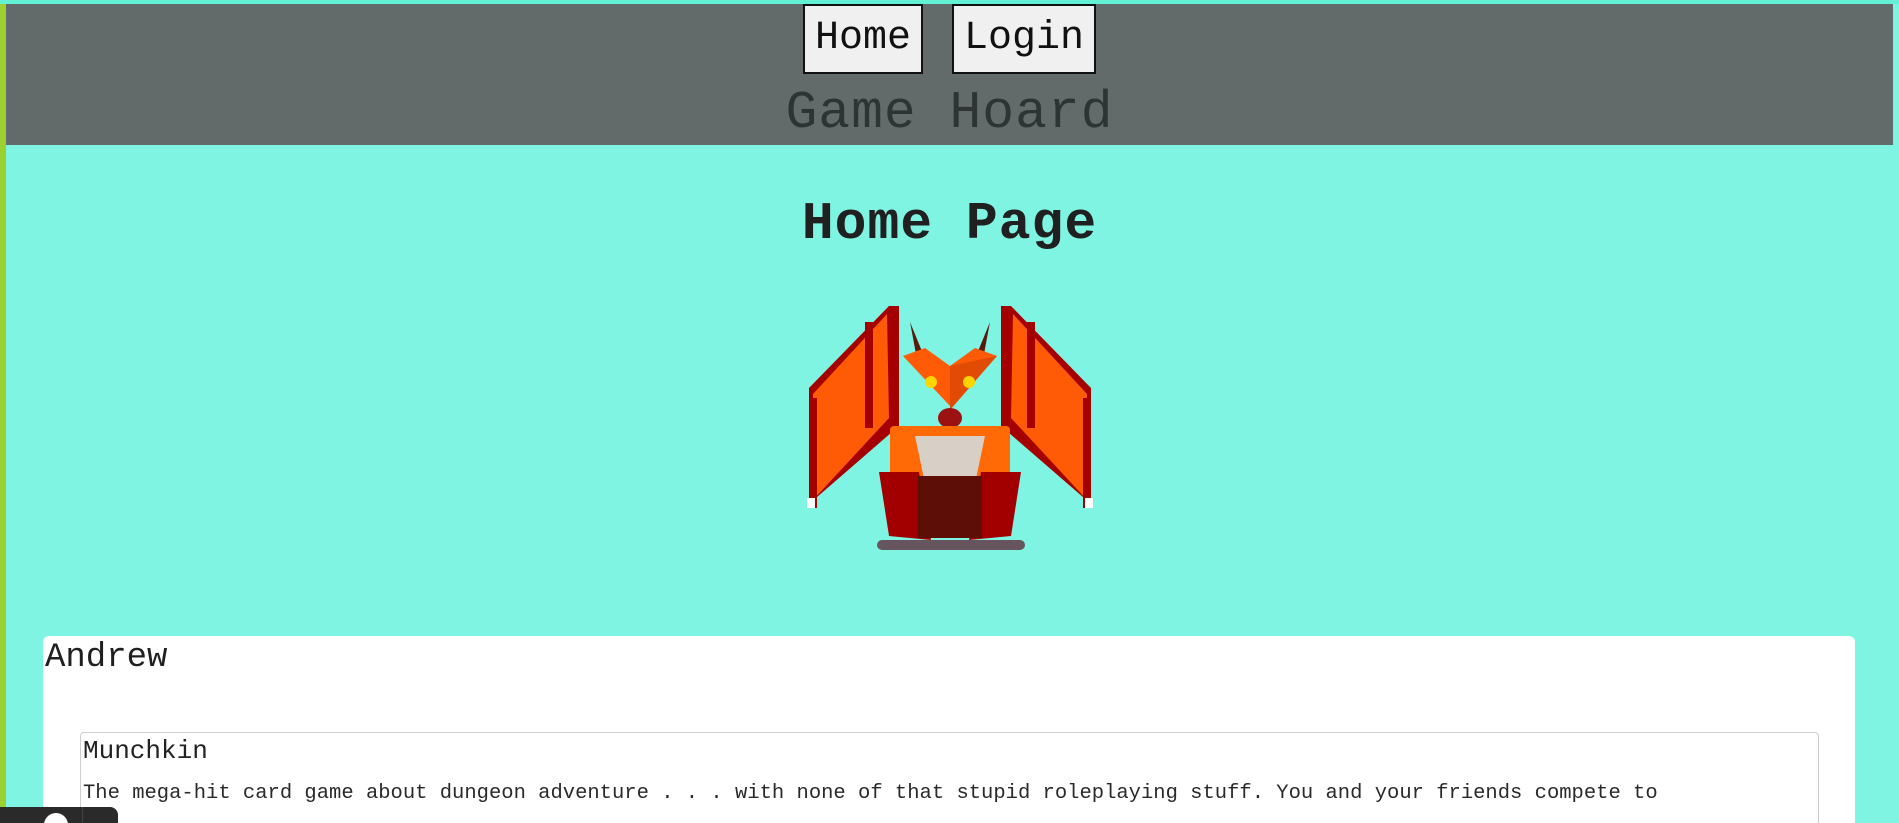 The width and height of the screenshot is (1899, 823). Describe the element at coordinates (949, 113) in the screenshot. I see `site-title: Game Hoard` at that location.